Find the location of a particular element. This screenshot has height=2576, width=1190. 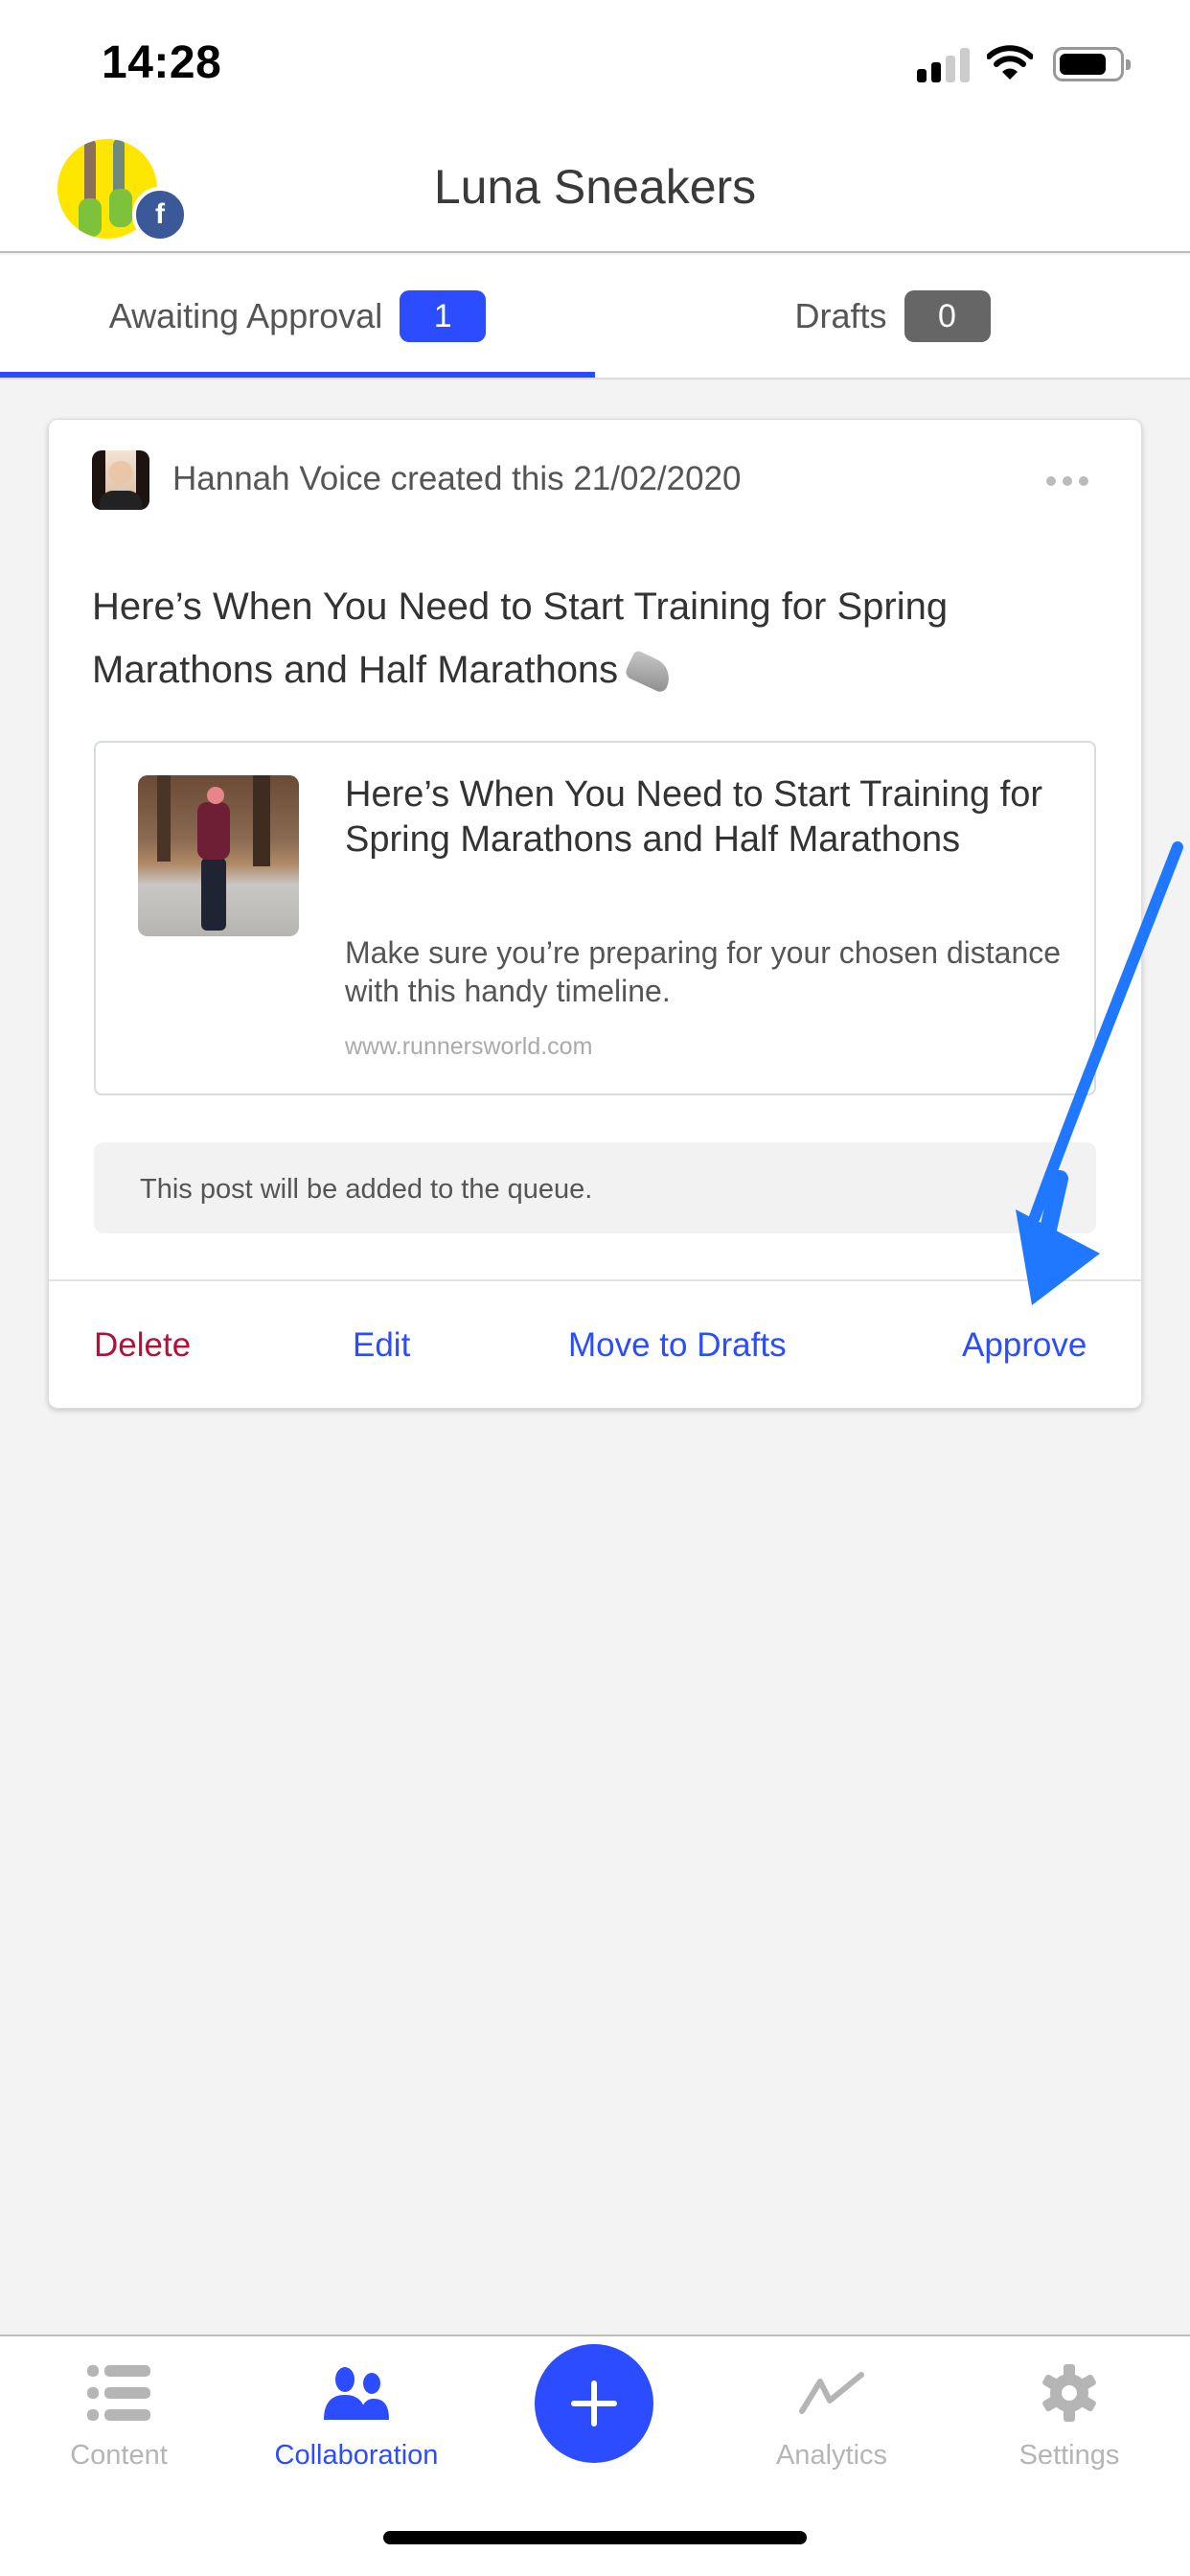

nav-label: Collaboration is located at coordinates (357, 2455).